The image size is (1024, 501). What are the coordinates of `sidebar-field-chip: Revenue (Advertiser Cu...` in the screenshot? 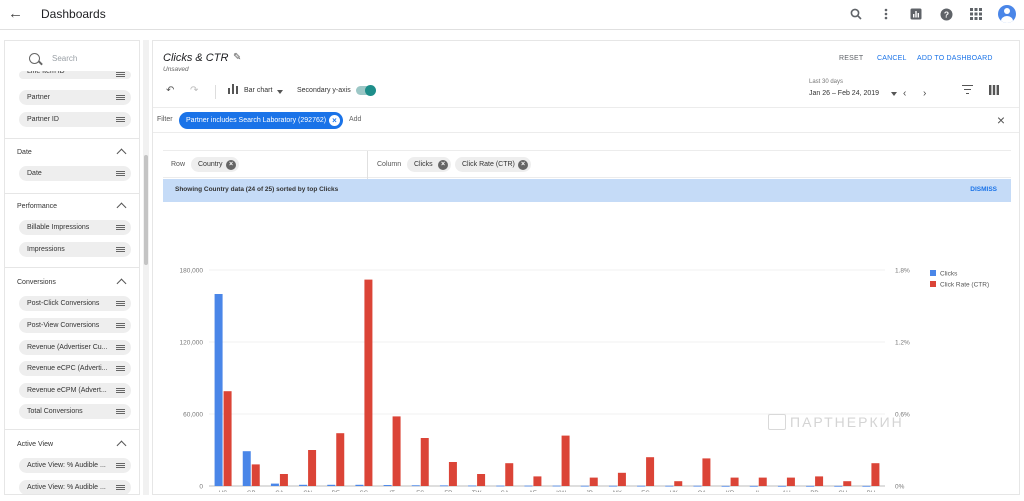 It's located at (75, 347).